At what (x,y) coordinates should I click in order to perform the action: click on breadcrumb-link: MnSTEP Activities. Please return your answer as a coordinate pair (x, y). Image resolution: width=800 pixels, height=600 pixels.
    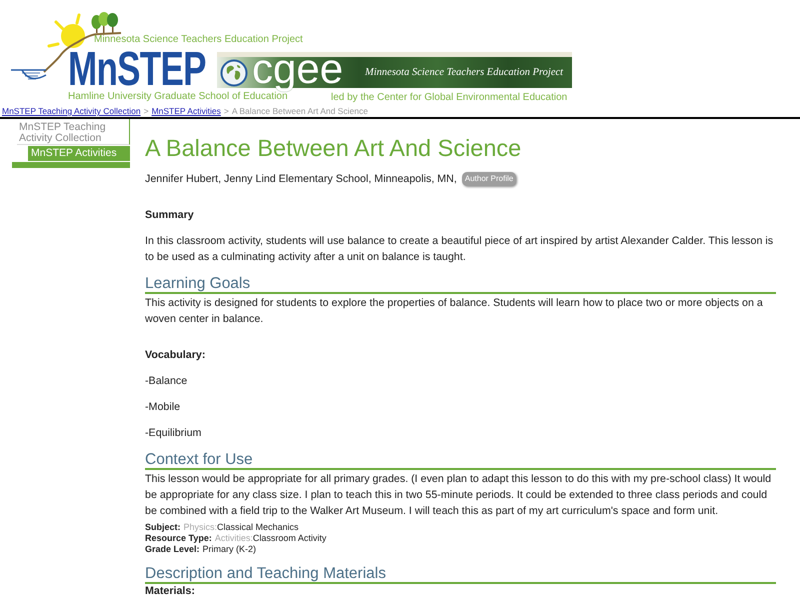
    Looking at the image, I should click on (186, 111).